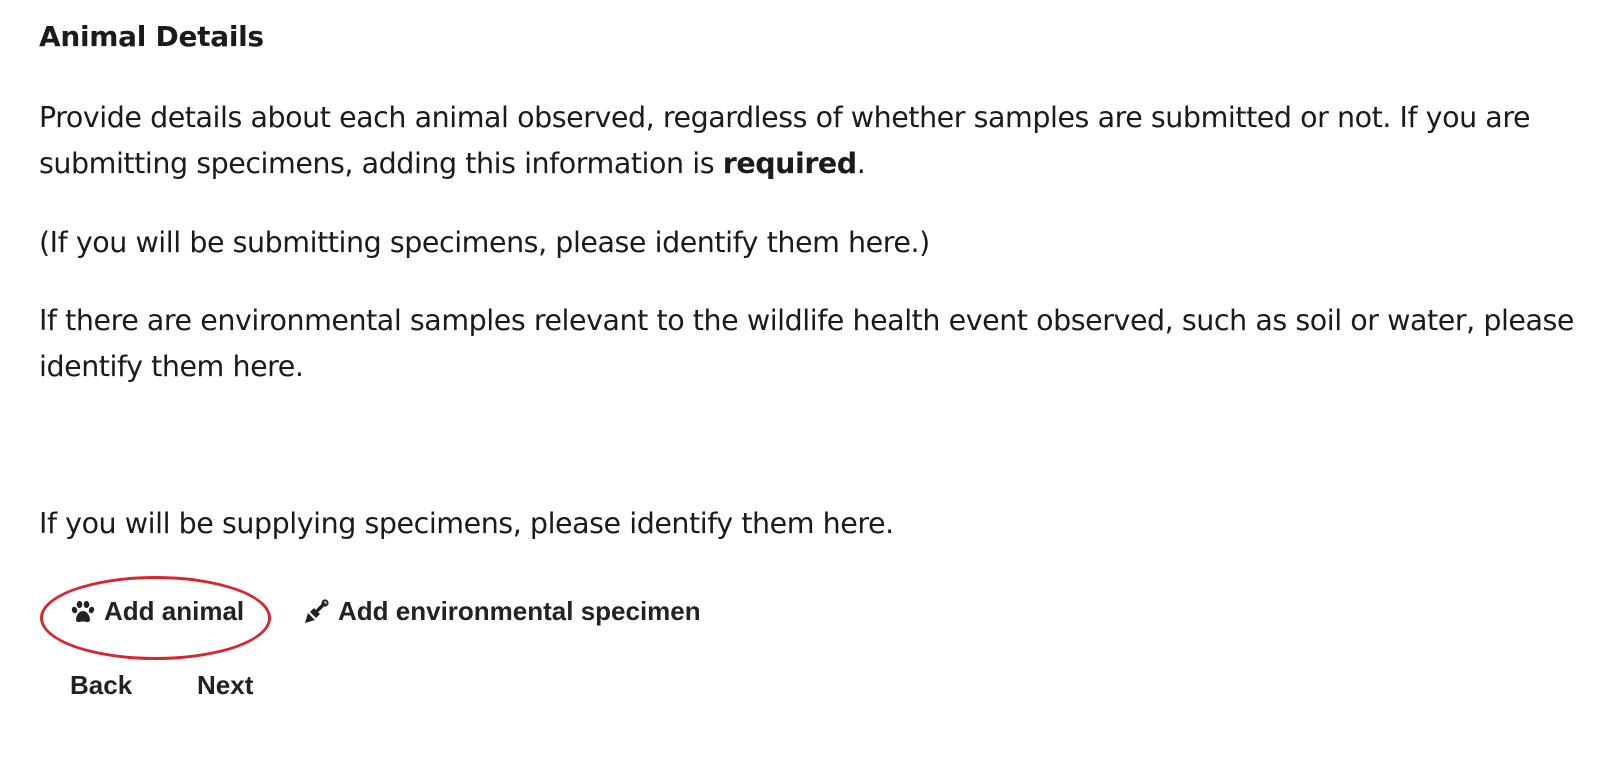  What do you see at coordinates (861, 163) in the screenshot?
I see `intro-period: .` at bounding box center [861, 163].